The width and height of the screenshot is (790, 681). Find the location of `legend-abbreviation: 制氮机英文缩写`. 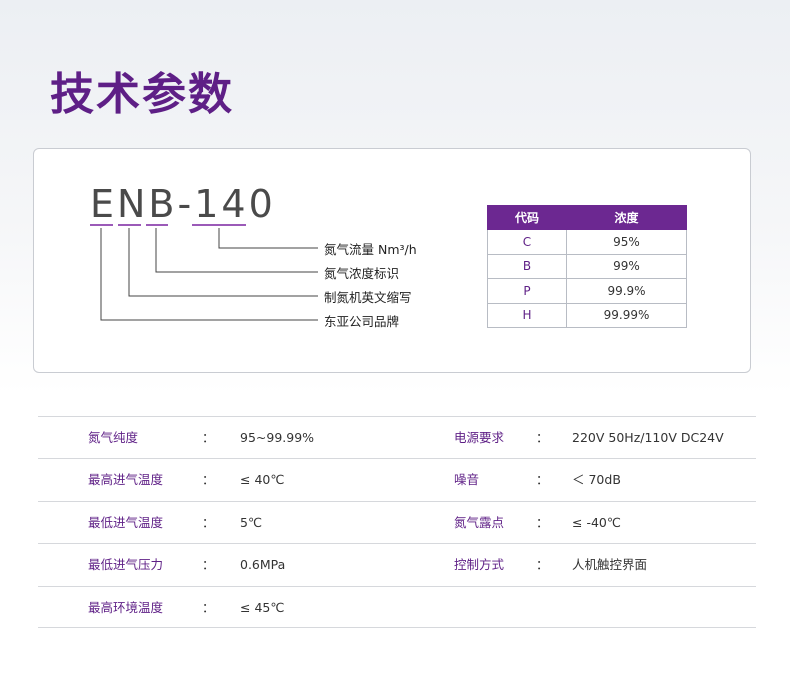

legend-abbreviation: 制氮机英文缩写 is located at coordinates (368, 297).